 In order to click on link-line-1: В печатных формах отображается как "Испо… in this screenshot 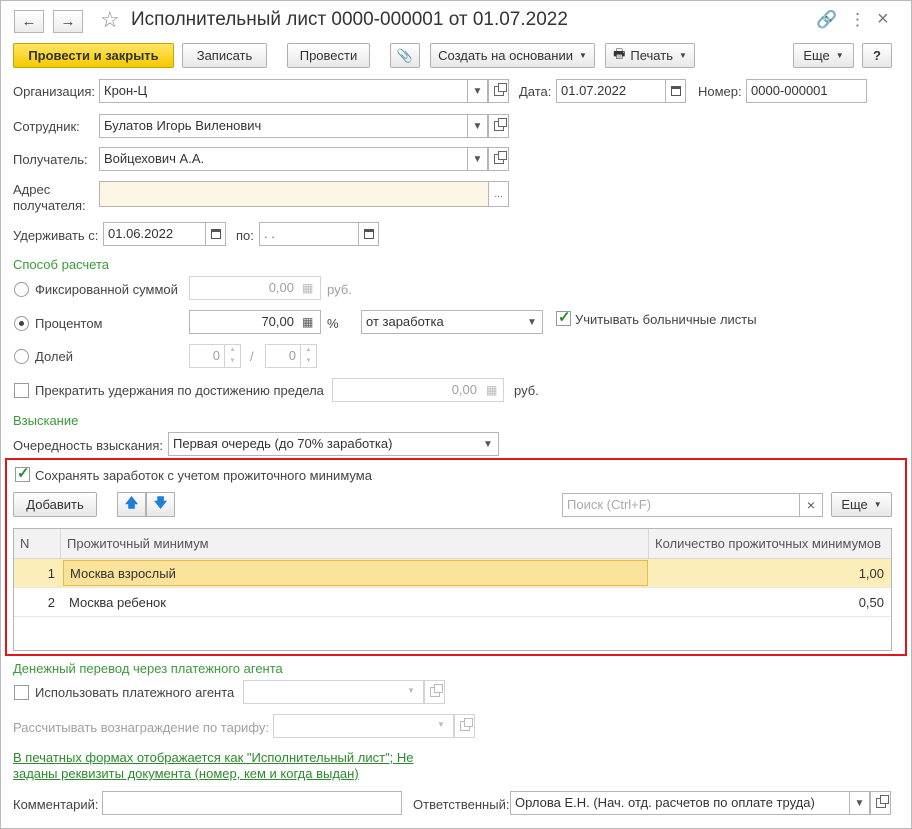, I will do `click(213, 757)`.